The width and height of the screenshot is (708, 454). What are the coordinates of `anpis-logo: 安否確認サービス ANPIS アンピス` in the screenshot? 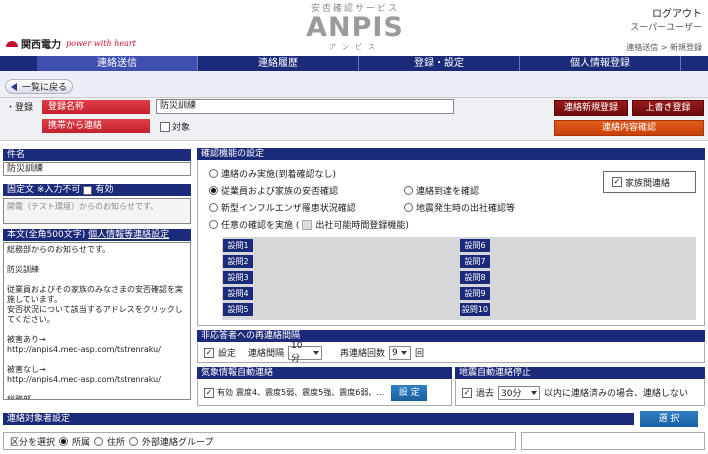 It's located at (355, 27).